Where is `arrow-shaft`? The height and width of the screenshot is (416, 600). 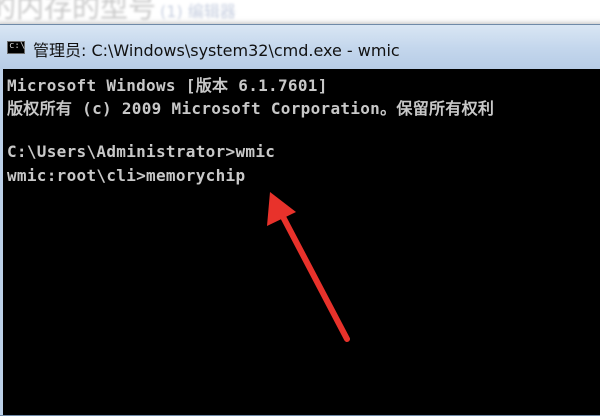 arrow-shaft is located at coordinates (314, 276).